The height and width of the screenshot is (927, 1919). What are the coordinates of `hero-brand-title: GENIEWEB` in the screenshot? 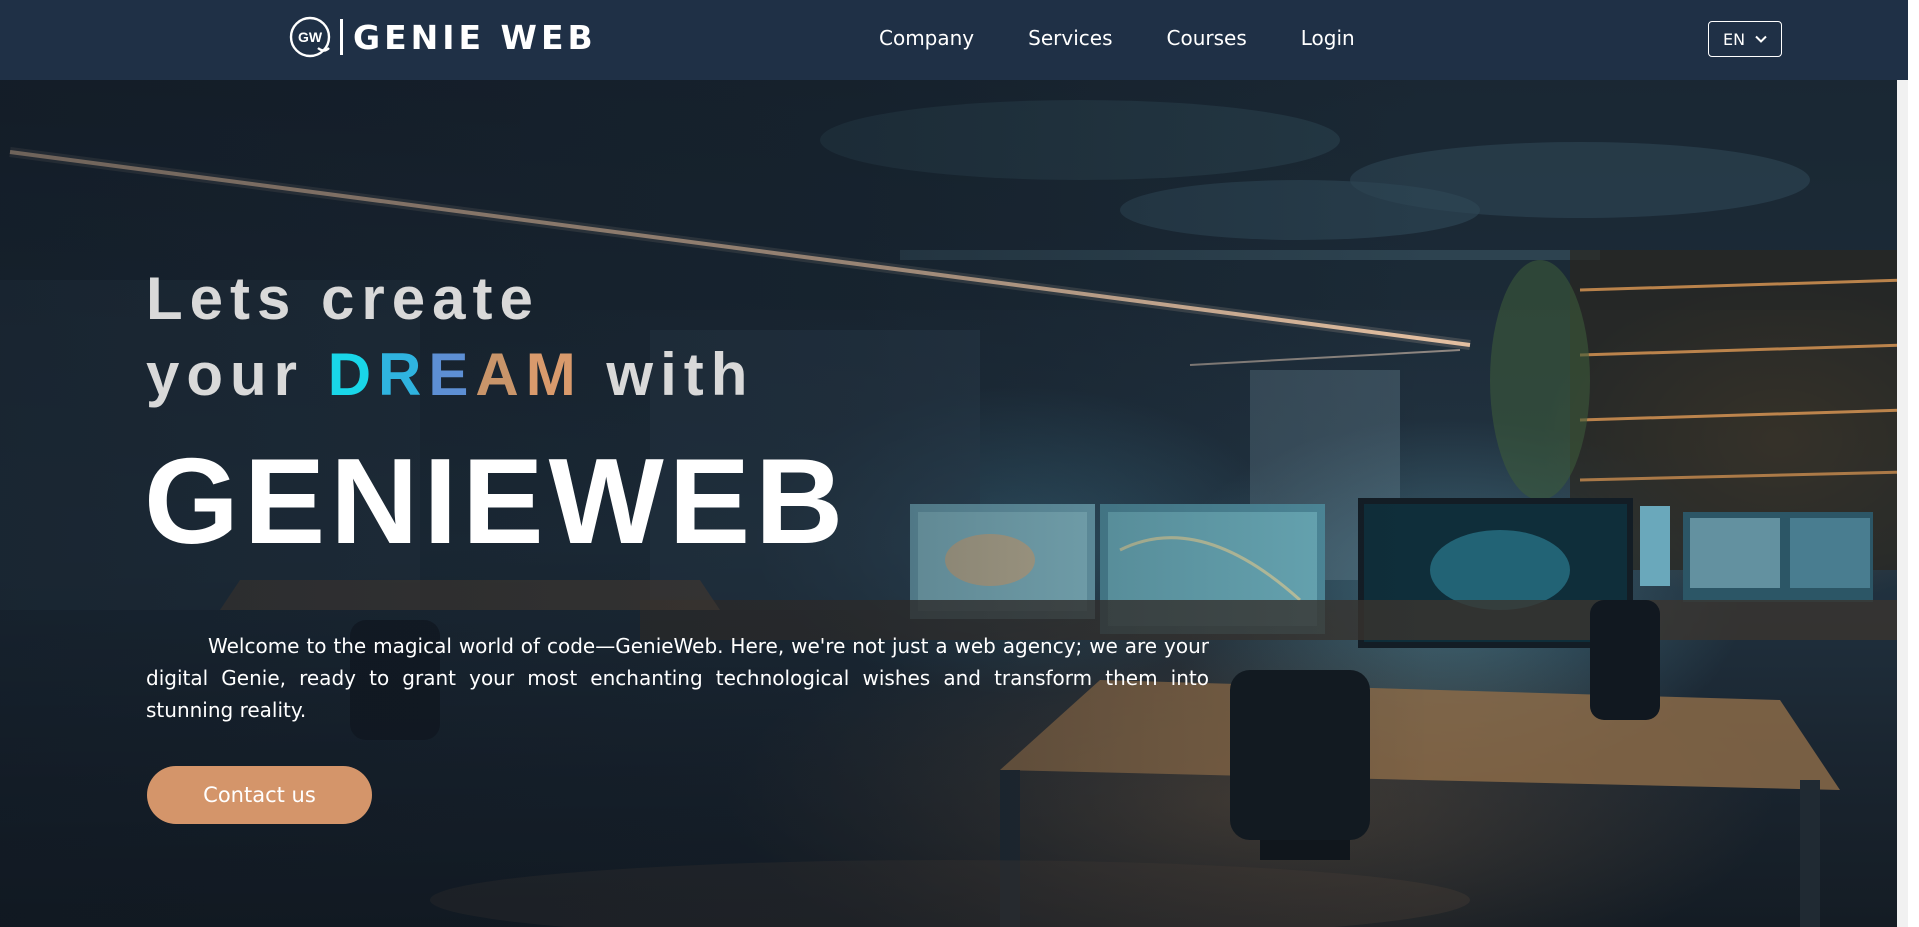 It's located at (496, 501).